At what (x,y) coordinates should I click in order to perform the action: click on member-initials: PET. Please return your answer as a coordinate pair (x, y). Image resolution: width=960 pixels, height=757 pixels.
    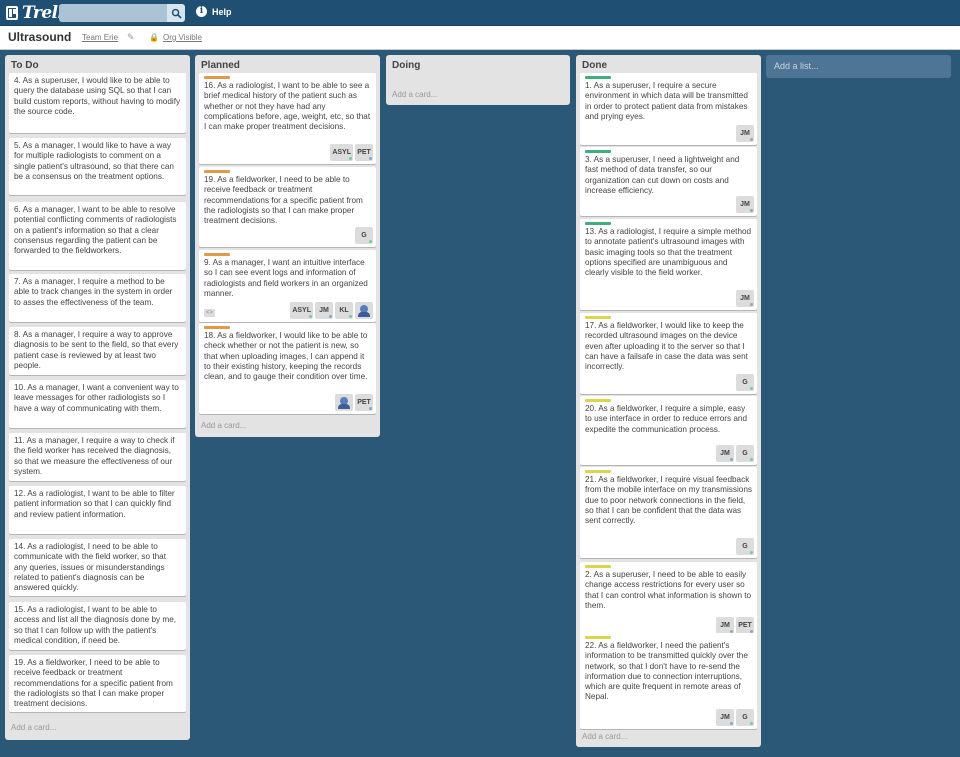
    Looking at the image, I should click on (364, 152).